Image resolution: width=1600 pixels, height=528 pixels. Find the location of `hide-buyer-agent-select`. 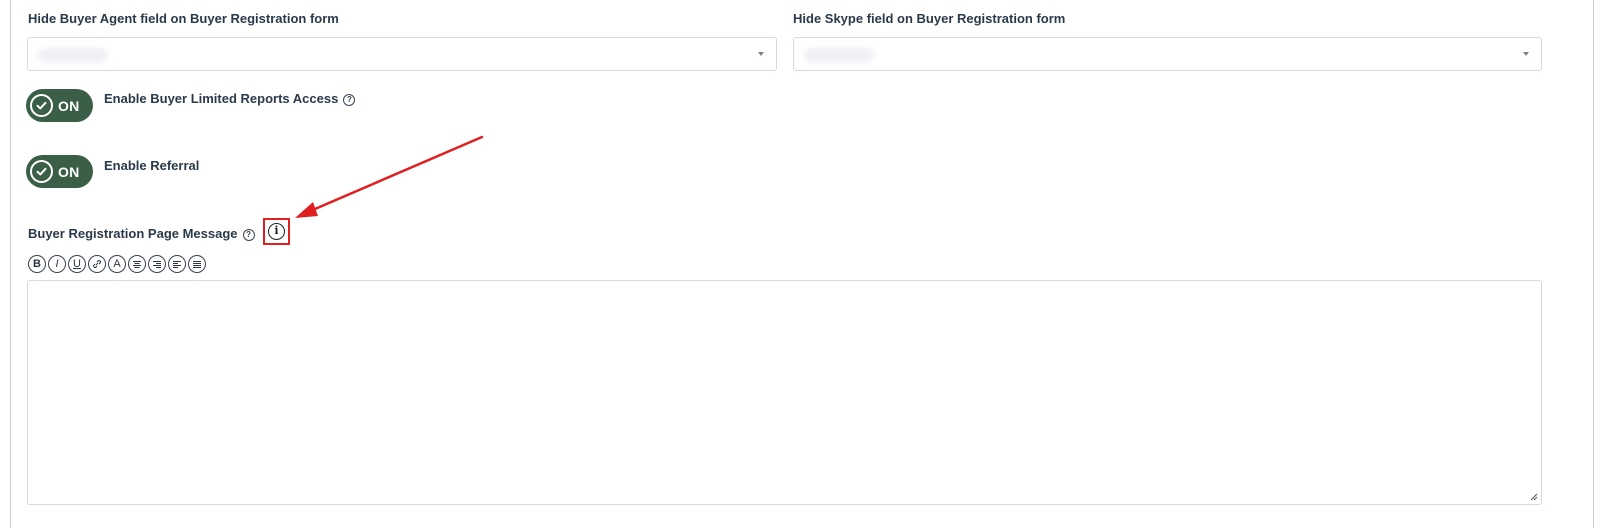

hide-buyer-agent-select is located at coordinates (402, 54).